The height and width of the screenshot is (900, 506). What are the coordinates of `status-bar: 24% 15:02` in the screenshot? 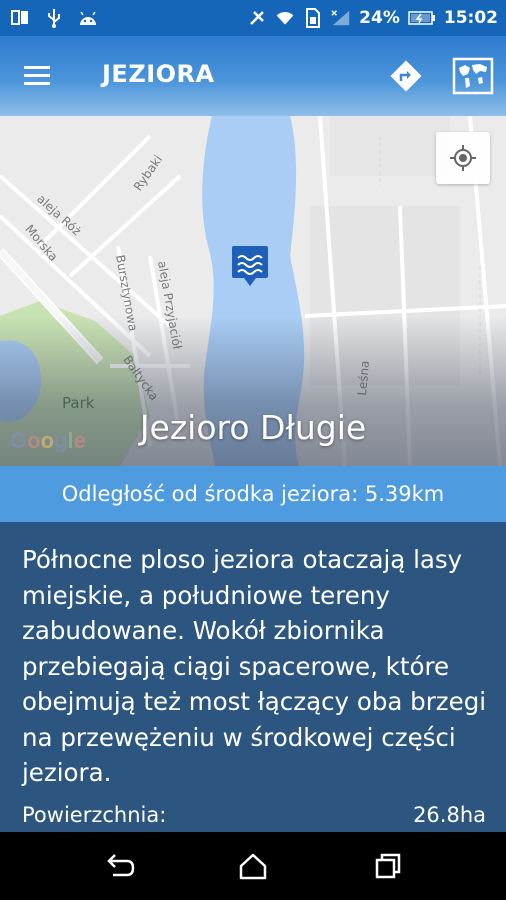 It's located at (253, 18).